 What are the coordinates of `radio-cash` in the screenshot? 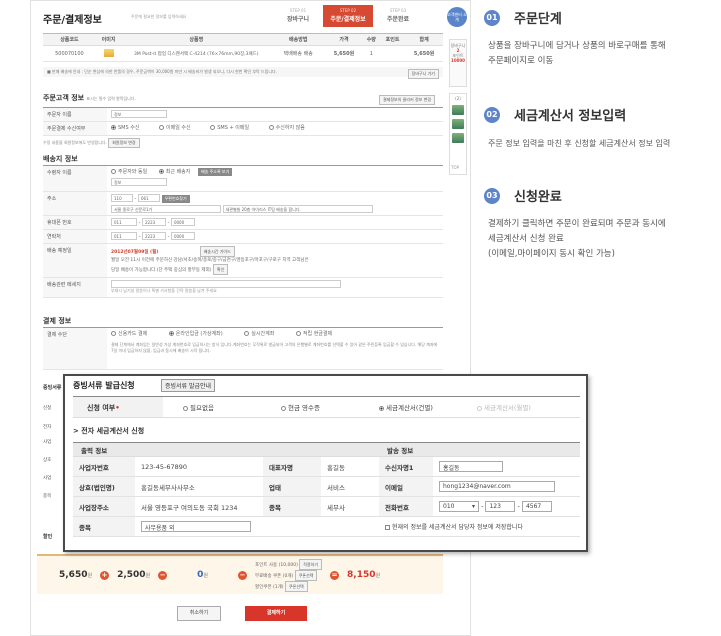 It's located at (298, 333).